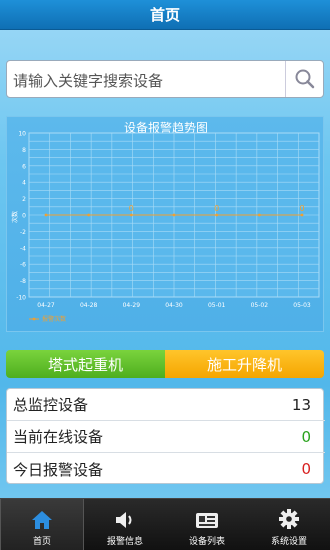 The height and width of the screenshot is (550, 330). Describe the element at coordinates (89, 305) in the screenshot. I see `x-tick-label: 04-28` at that location.